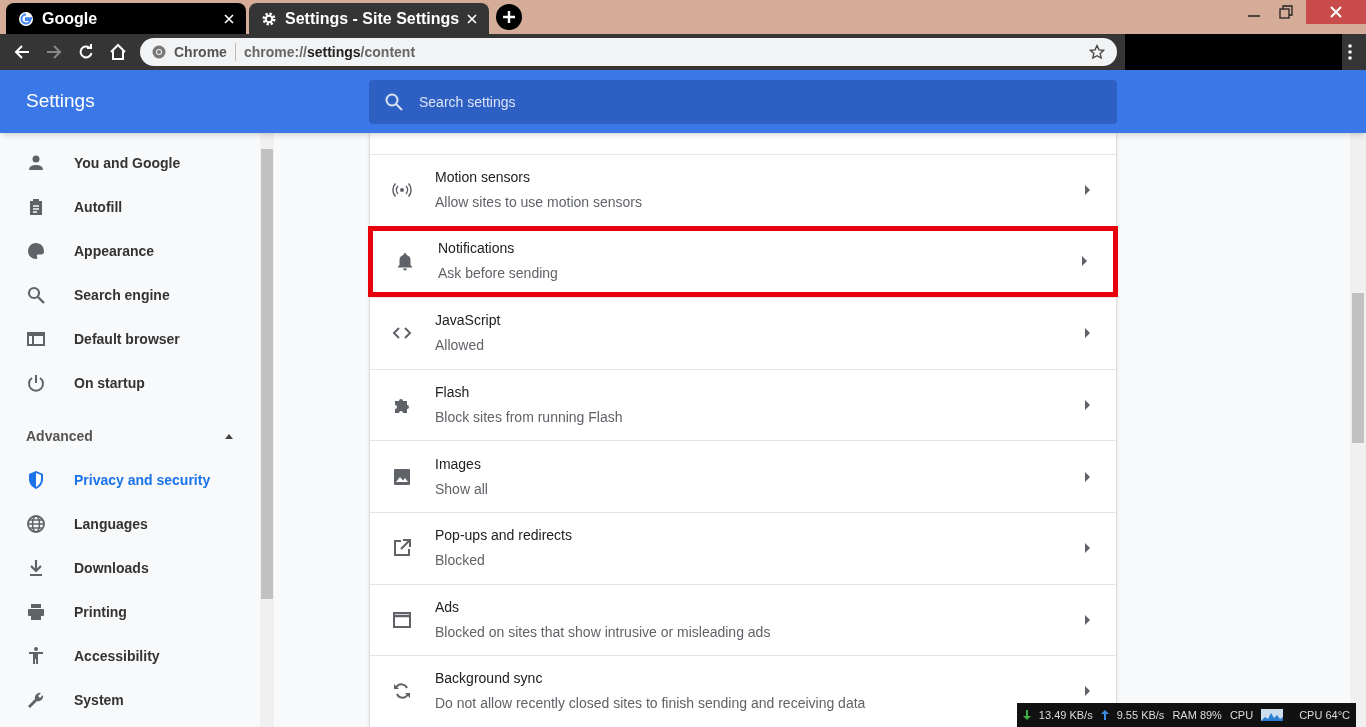  I want to click on close-icon, so click(1336, 12).